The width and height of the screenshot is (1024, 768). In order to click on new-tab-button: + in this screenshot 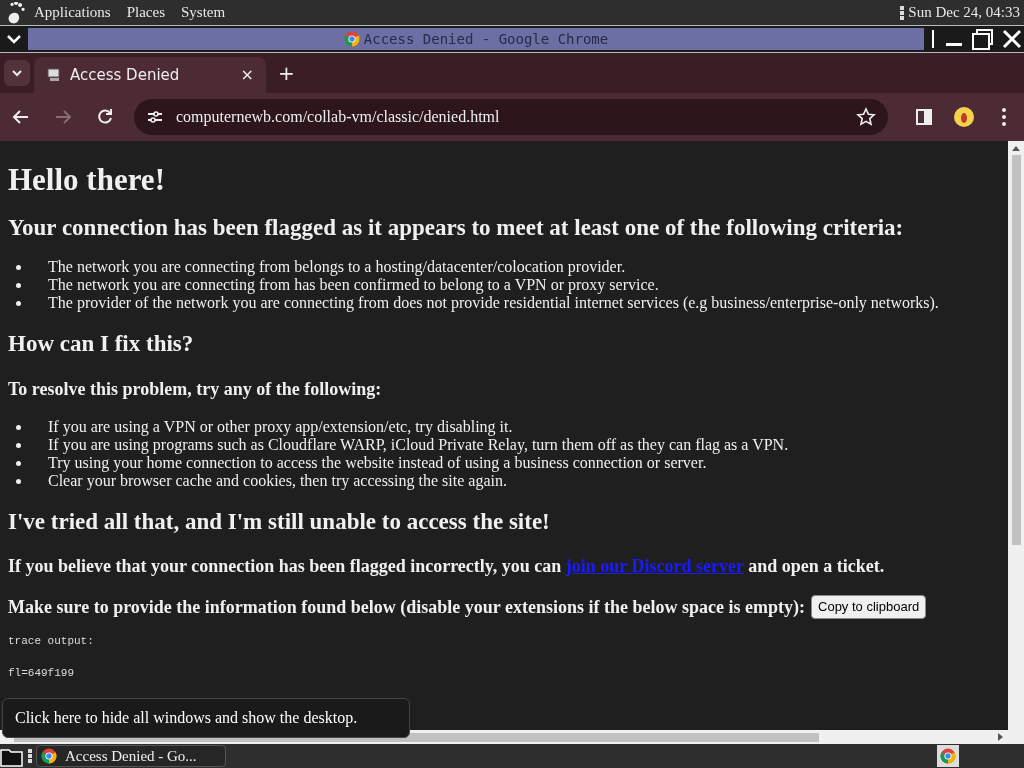, I will do `click(286, 73)`.